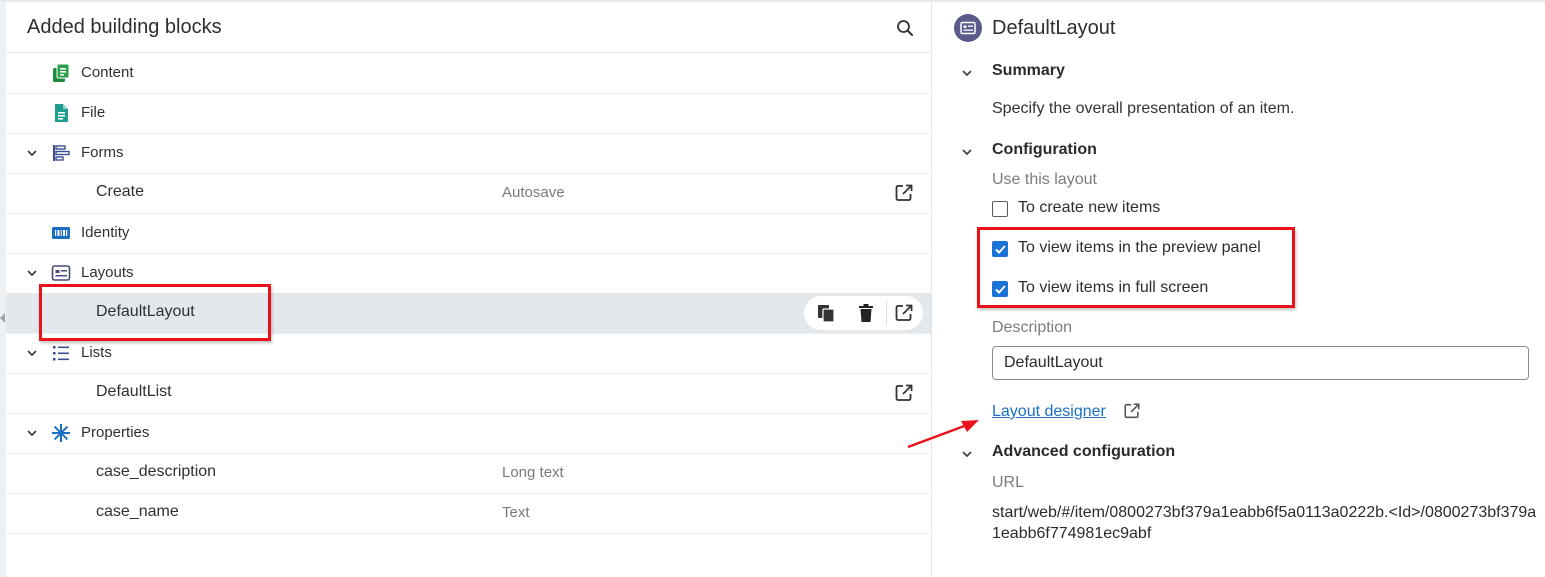  What do you see at coordinates (468, 193) in the screenshot?
I see `tree-row-create: Create Autosave` at bounding box center [468, 193].